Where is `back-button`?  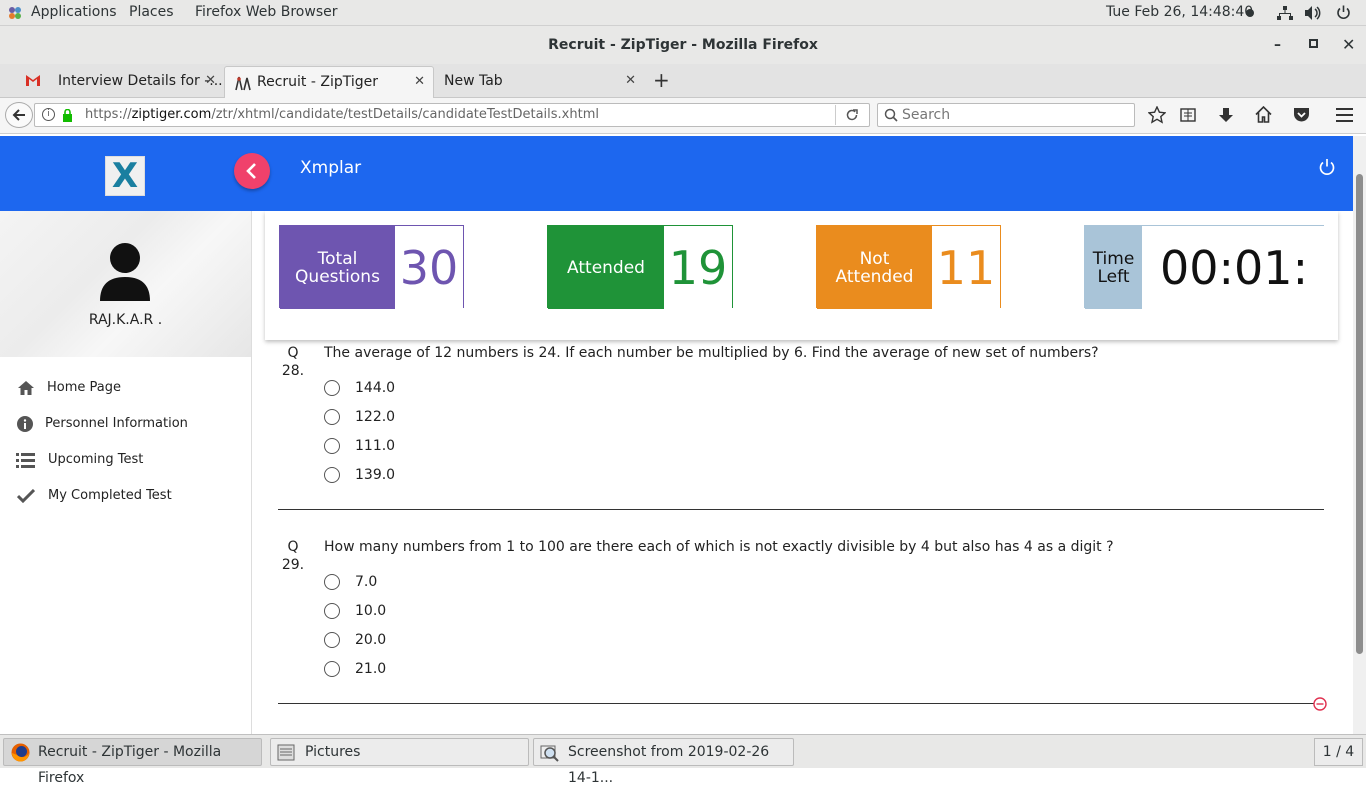 back-button is located at coordinates (19, 115).